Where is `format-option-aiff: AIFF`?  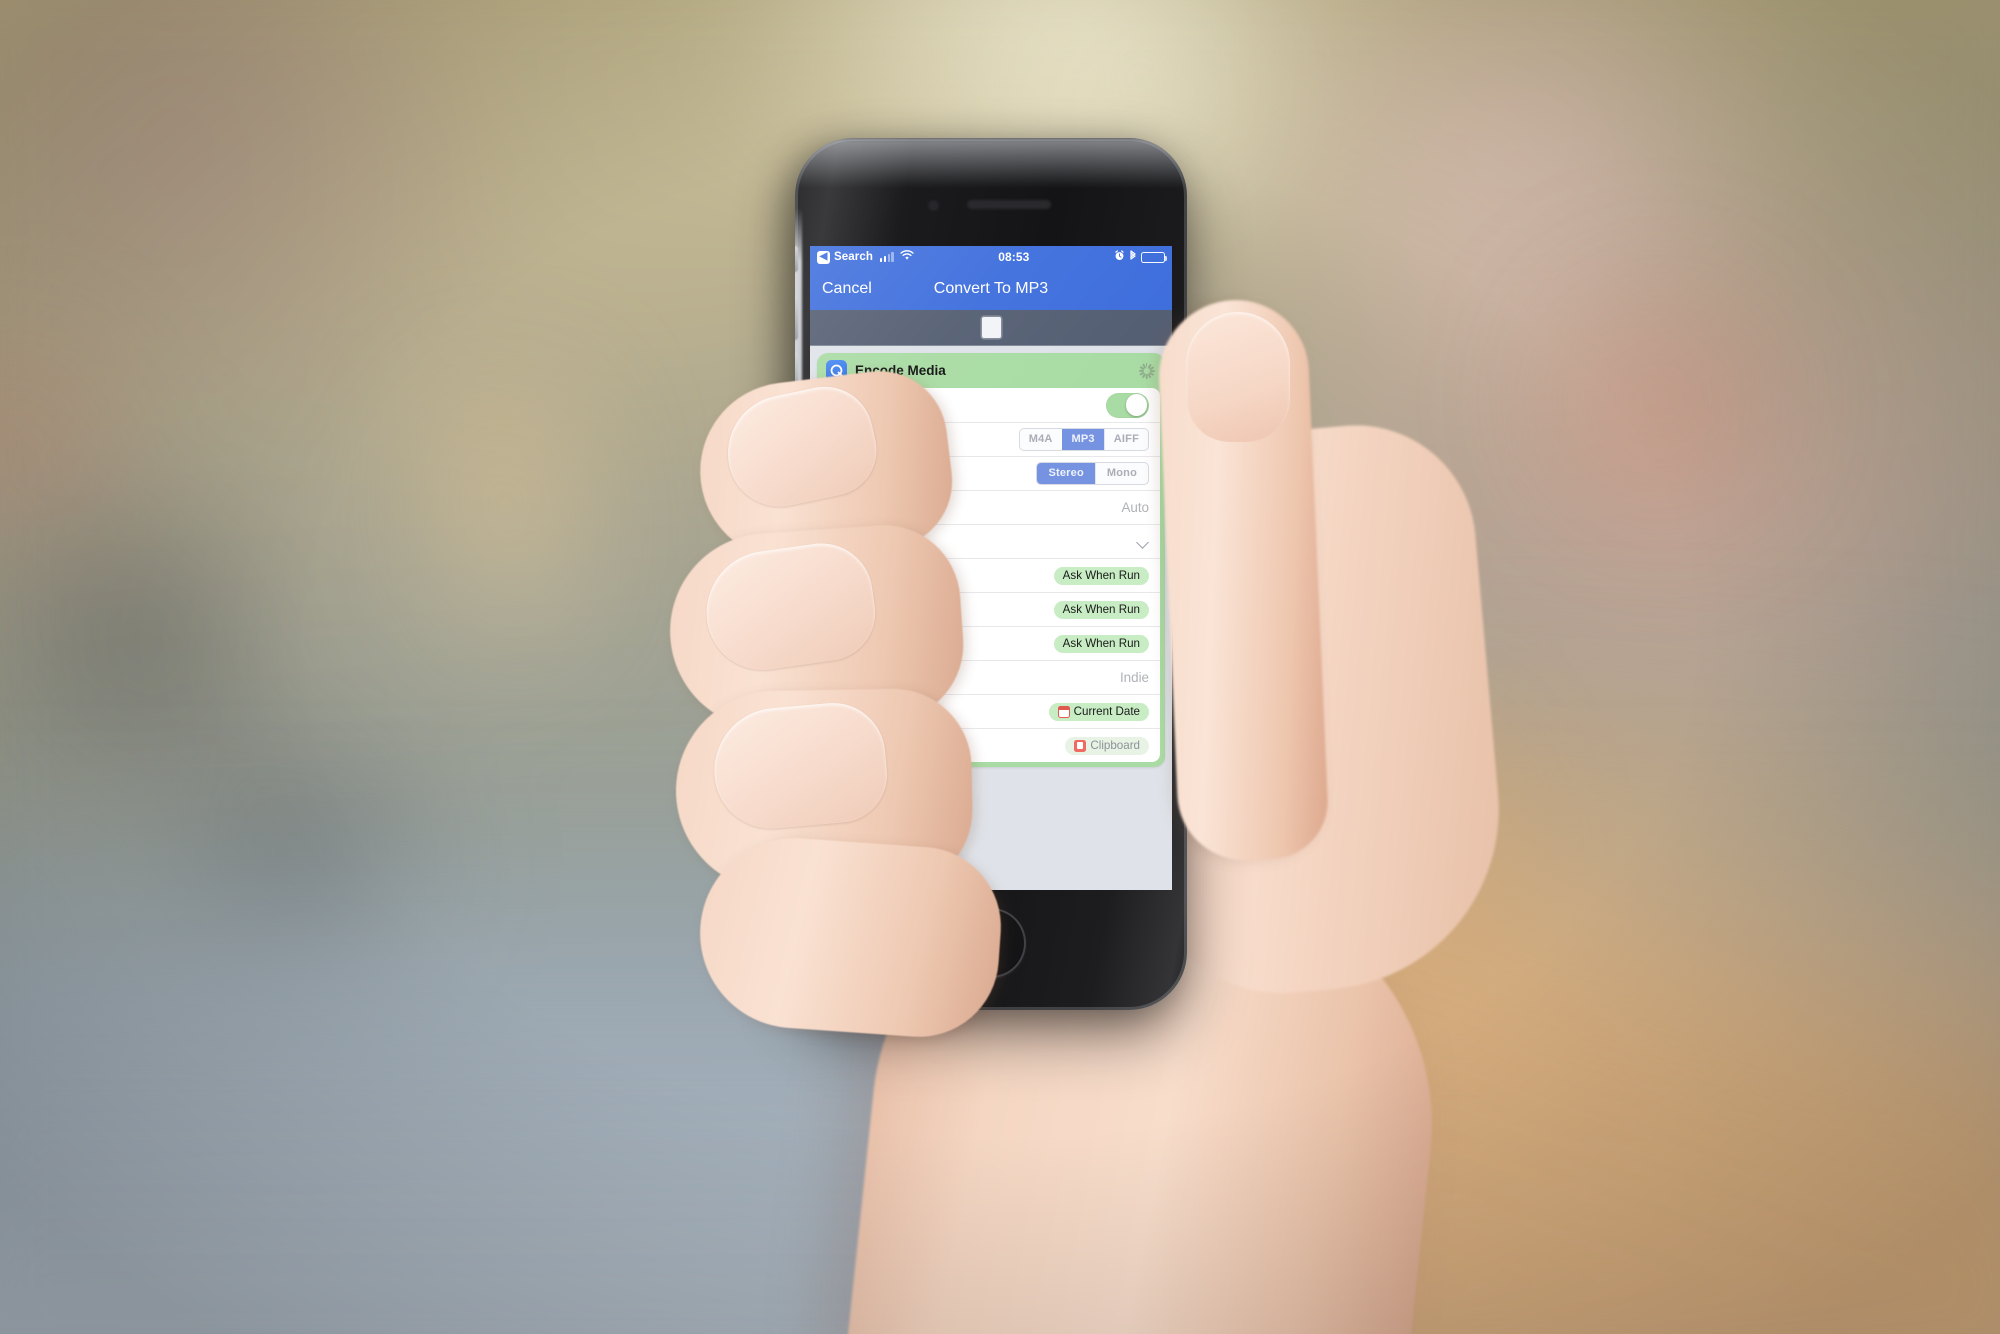
format-option-aiff: AIFF is located at coordinates (1125, 439).